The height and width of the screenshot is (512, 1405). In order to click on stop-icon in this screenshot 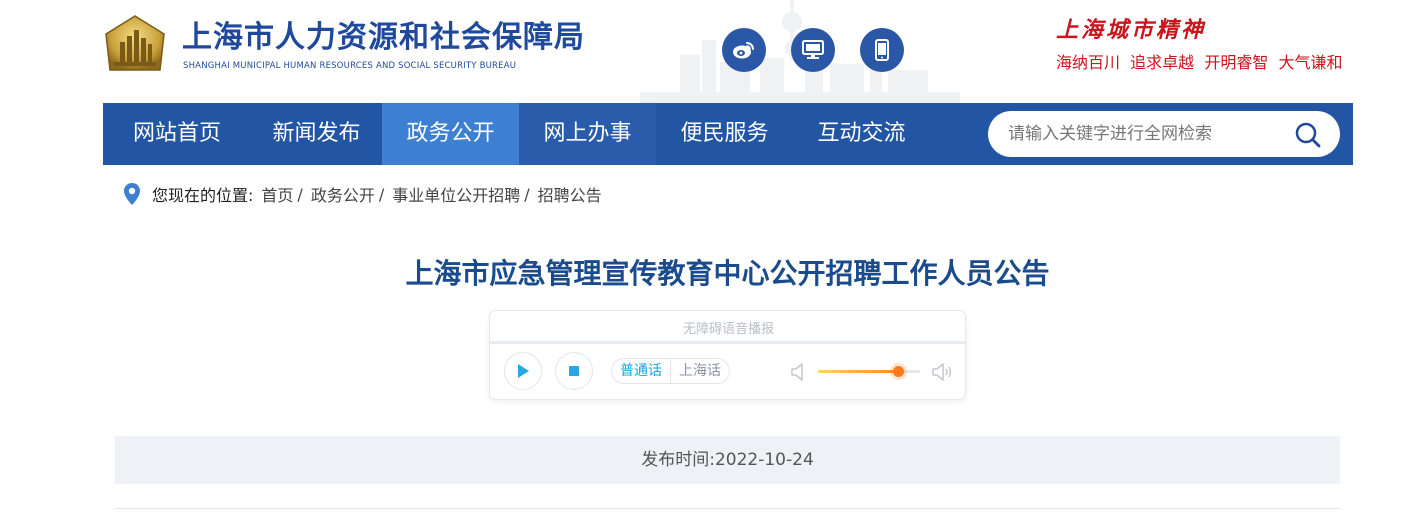, I will do `click(574, 371)`.